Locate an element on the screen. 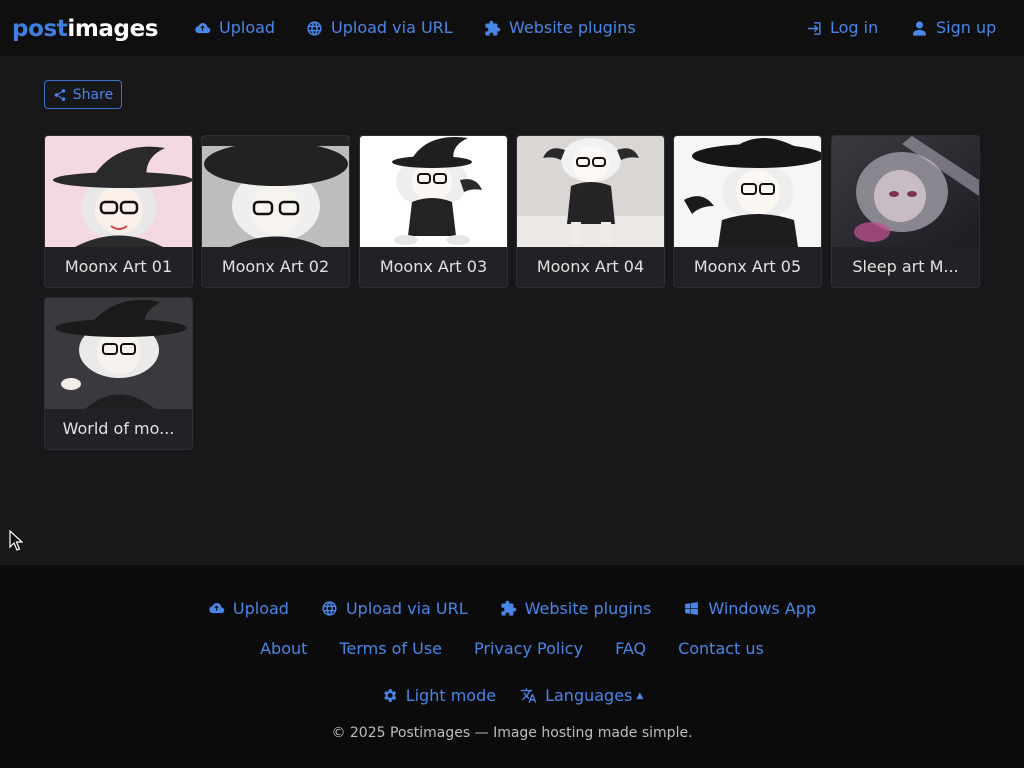 This screenshot has height=768, width=1024. footer-windows-app-label: Windows App is located at coordinates (762, 608).